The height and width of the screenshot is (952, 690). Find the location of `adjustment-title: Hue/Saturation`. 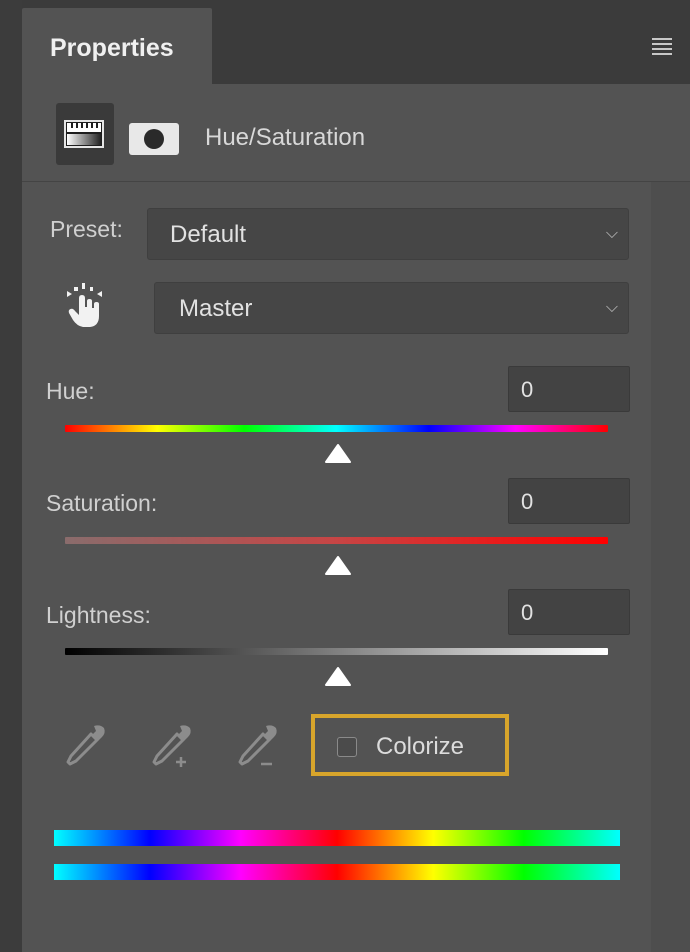

adjustment-title: Hue/Saturation is located at coordinates (285, 137).